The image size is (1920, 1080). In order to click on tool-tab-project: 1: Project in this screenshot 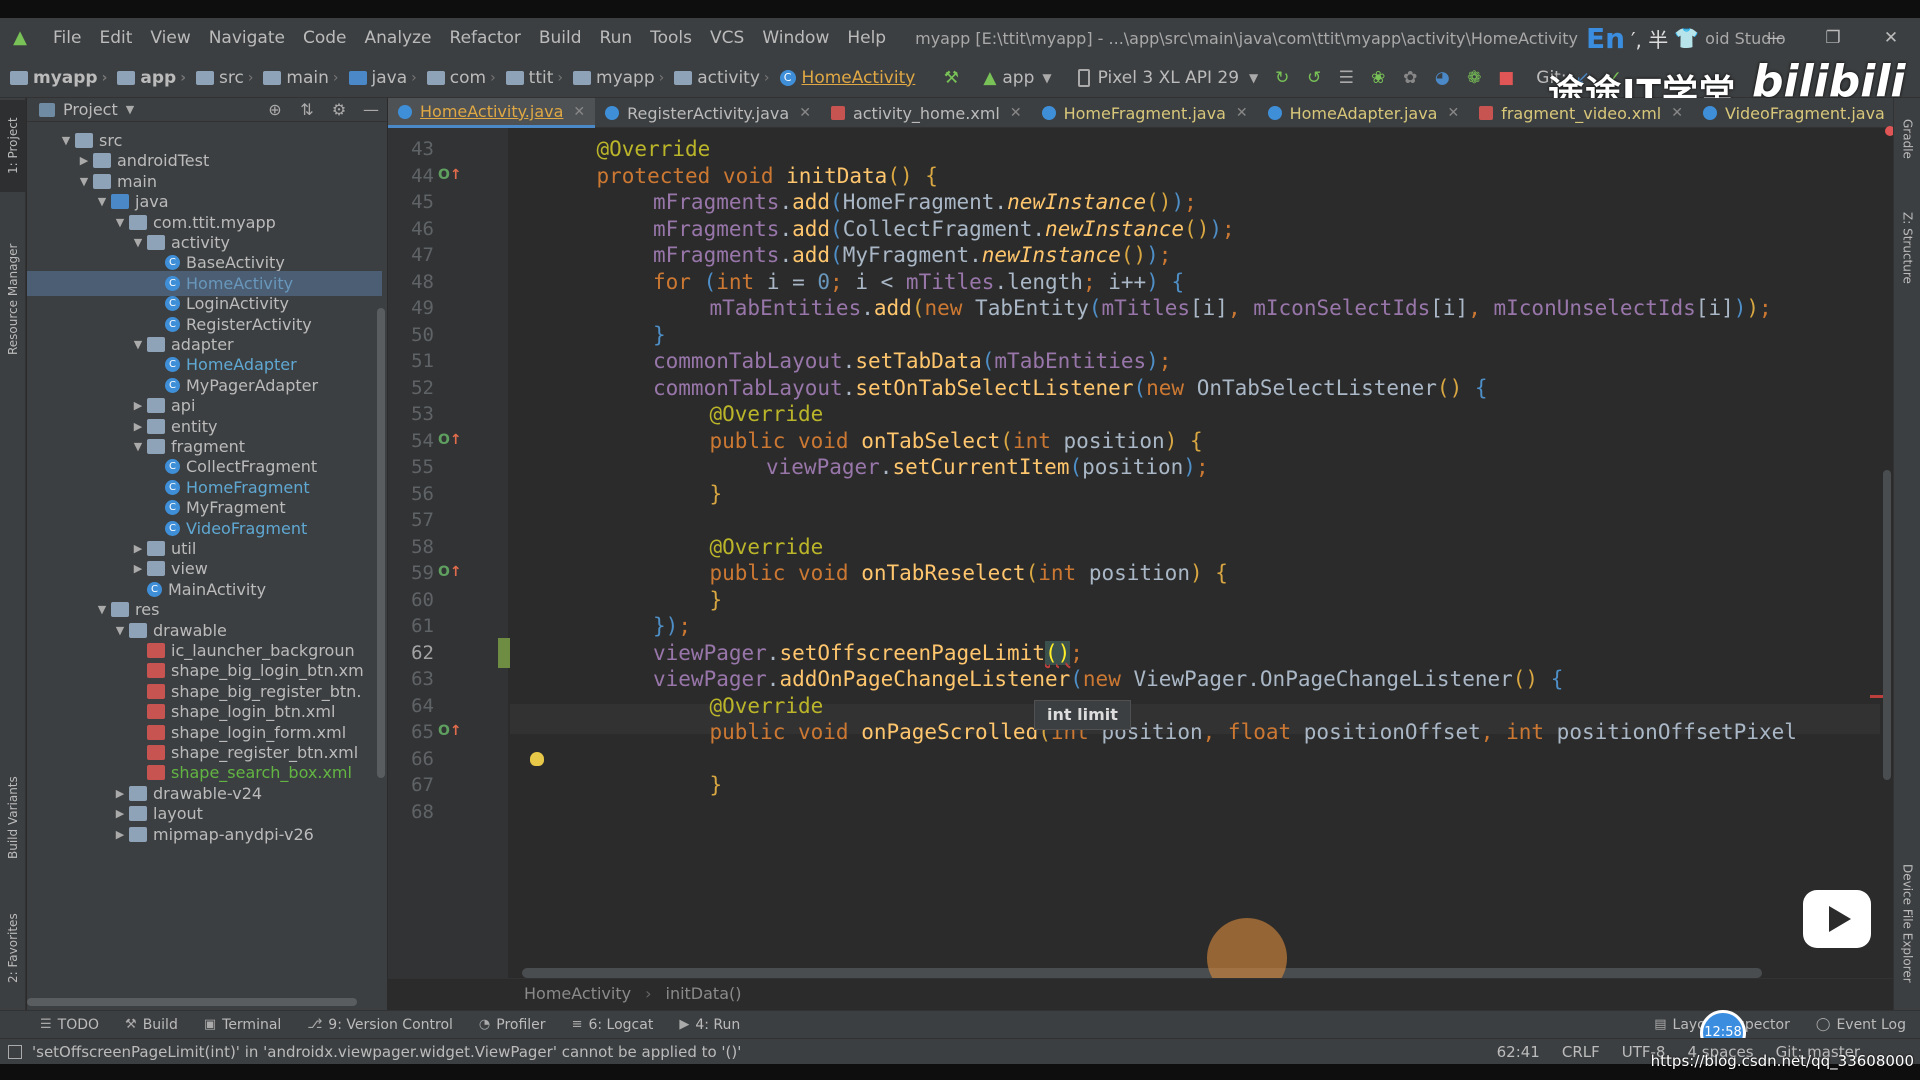, I will do `click(13, 146)`.